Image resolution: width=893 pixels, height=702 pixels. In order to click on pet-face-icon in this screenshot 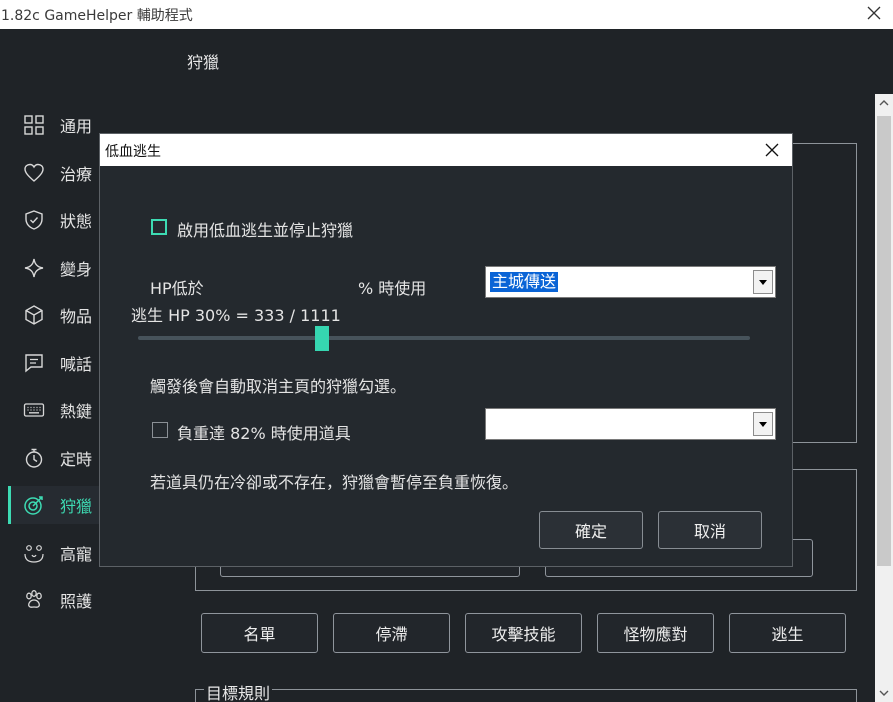, I will do `click(34, 553)`.